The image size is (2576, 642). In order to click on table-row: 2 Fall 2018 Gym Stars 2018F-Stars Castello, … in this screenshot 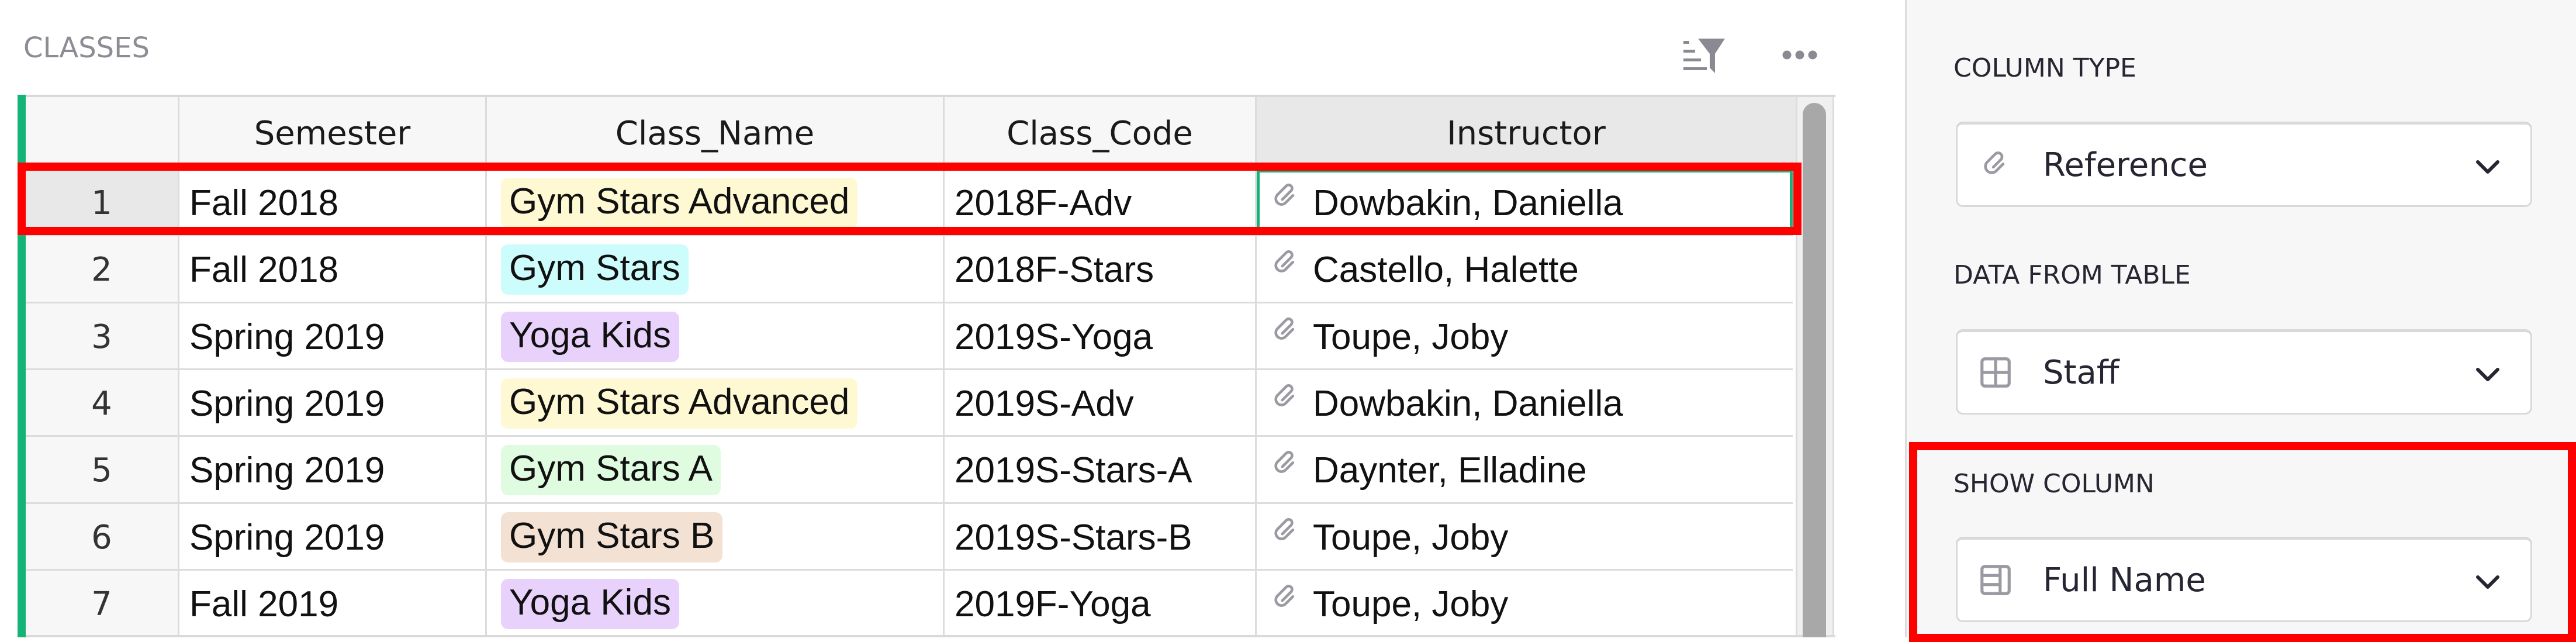, I will do `click(909, 269)`.